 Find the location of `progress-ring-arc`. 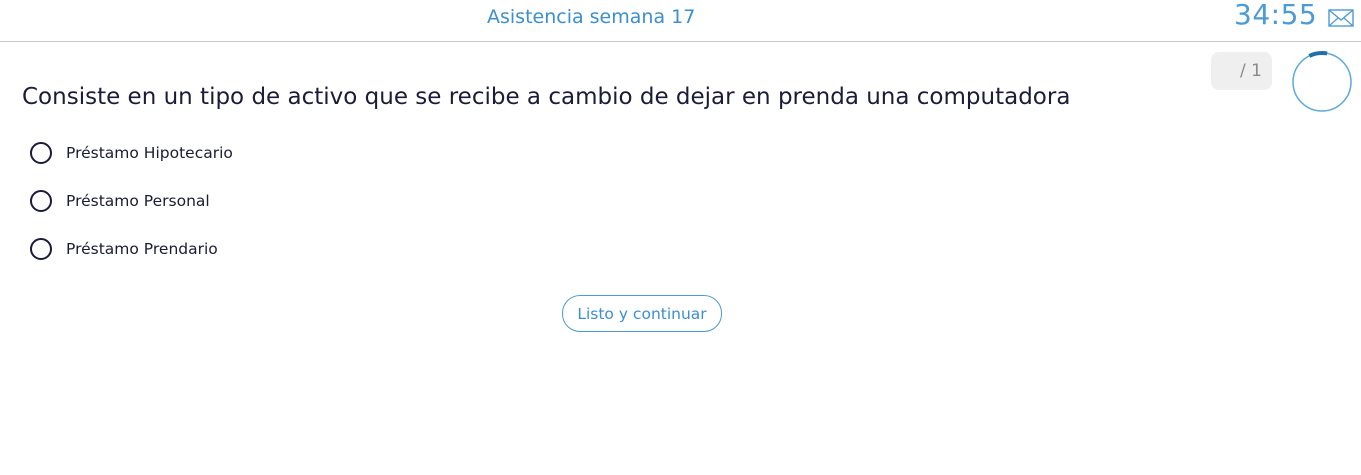

progress-ring-arc is located at coordinates (1318, 54).